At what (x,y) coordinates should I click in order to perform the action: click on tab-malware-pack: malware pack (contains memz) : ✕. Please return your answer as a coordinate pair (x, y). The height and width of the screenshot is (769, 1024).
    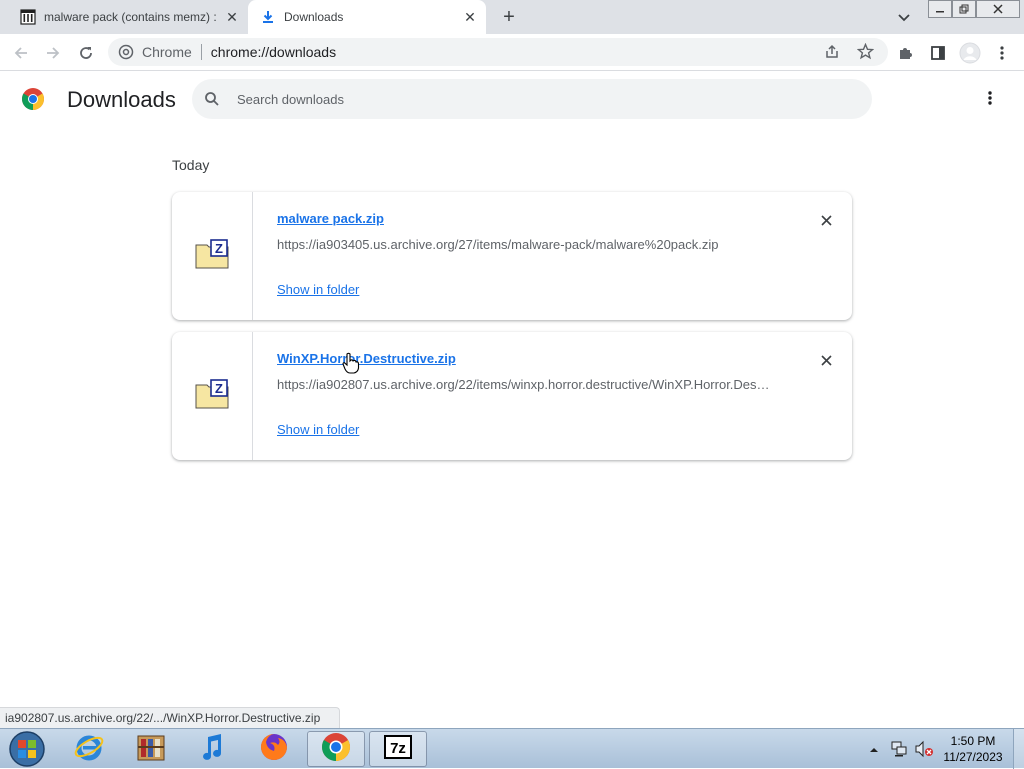
    Looking at the image, I should click on (128, 17).